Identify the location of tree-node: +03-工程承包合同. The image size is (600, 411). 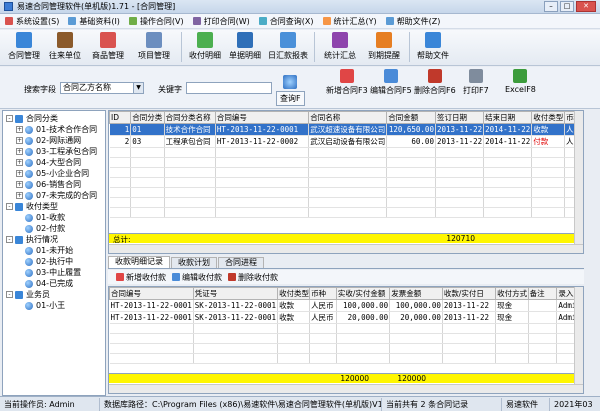
(56, 151).